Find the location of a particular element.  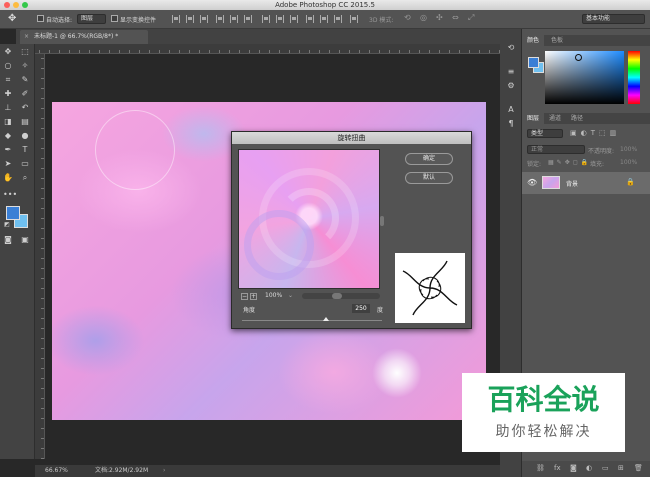

adjustment-layer-icon: ◐ is located at coordinates (589, 468).